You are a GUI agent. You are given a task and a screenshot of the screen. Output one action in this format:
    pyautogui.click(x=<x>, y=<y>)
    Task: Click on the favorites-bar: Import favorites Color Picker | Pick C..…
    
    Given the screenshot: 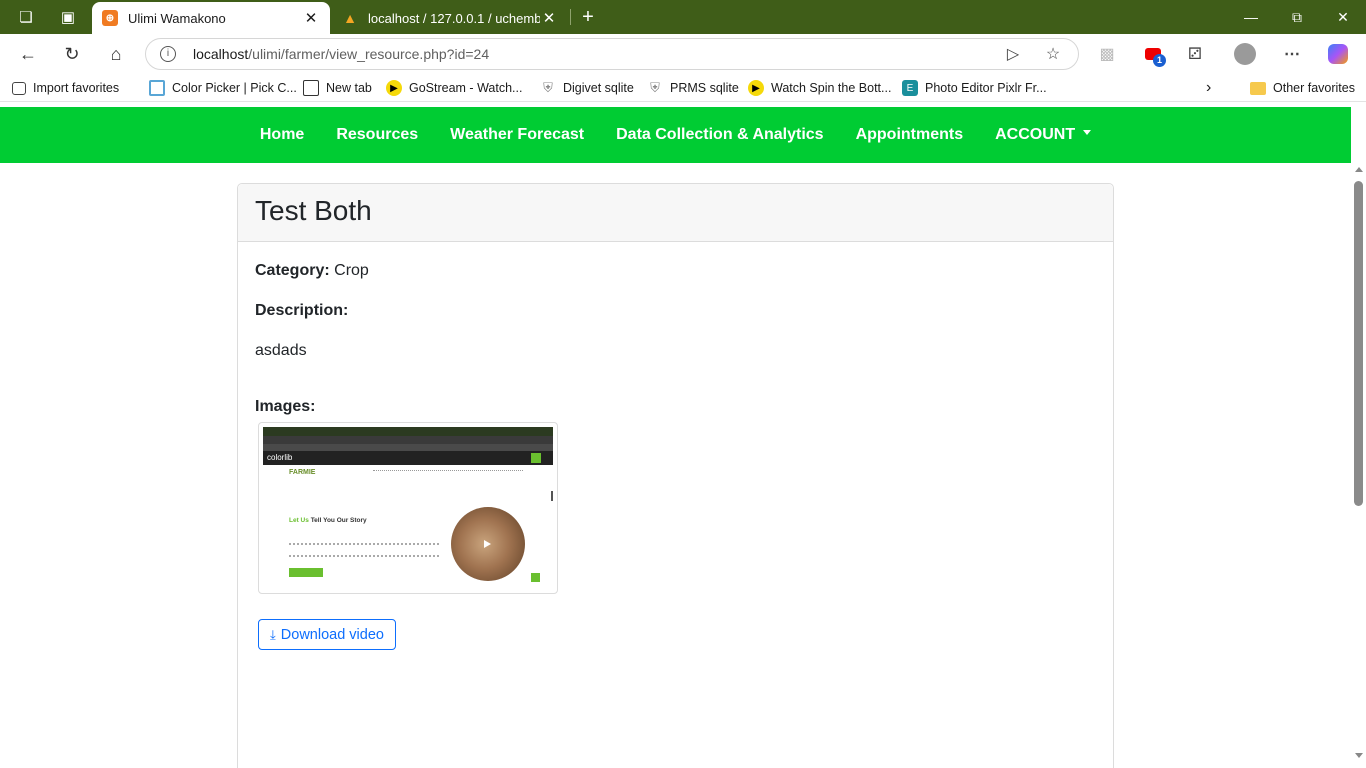 What is the action you would take?
    pyautogui.click(x=683, y=88)
    